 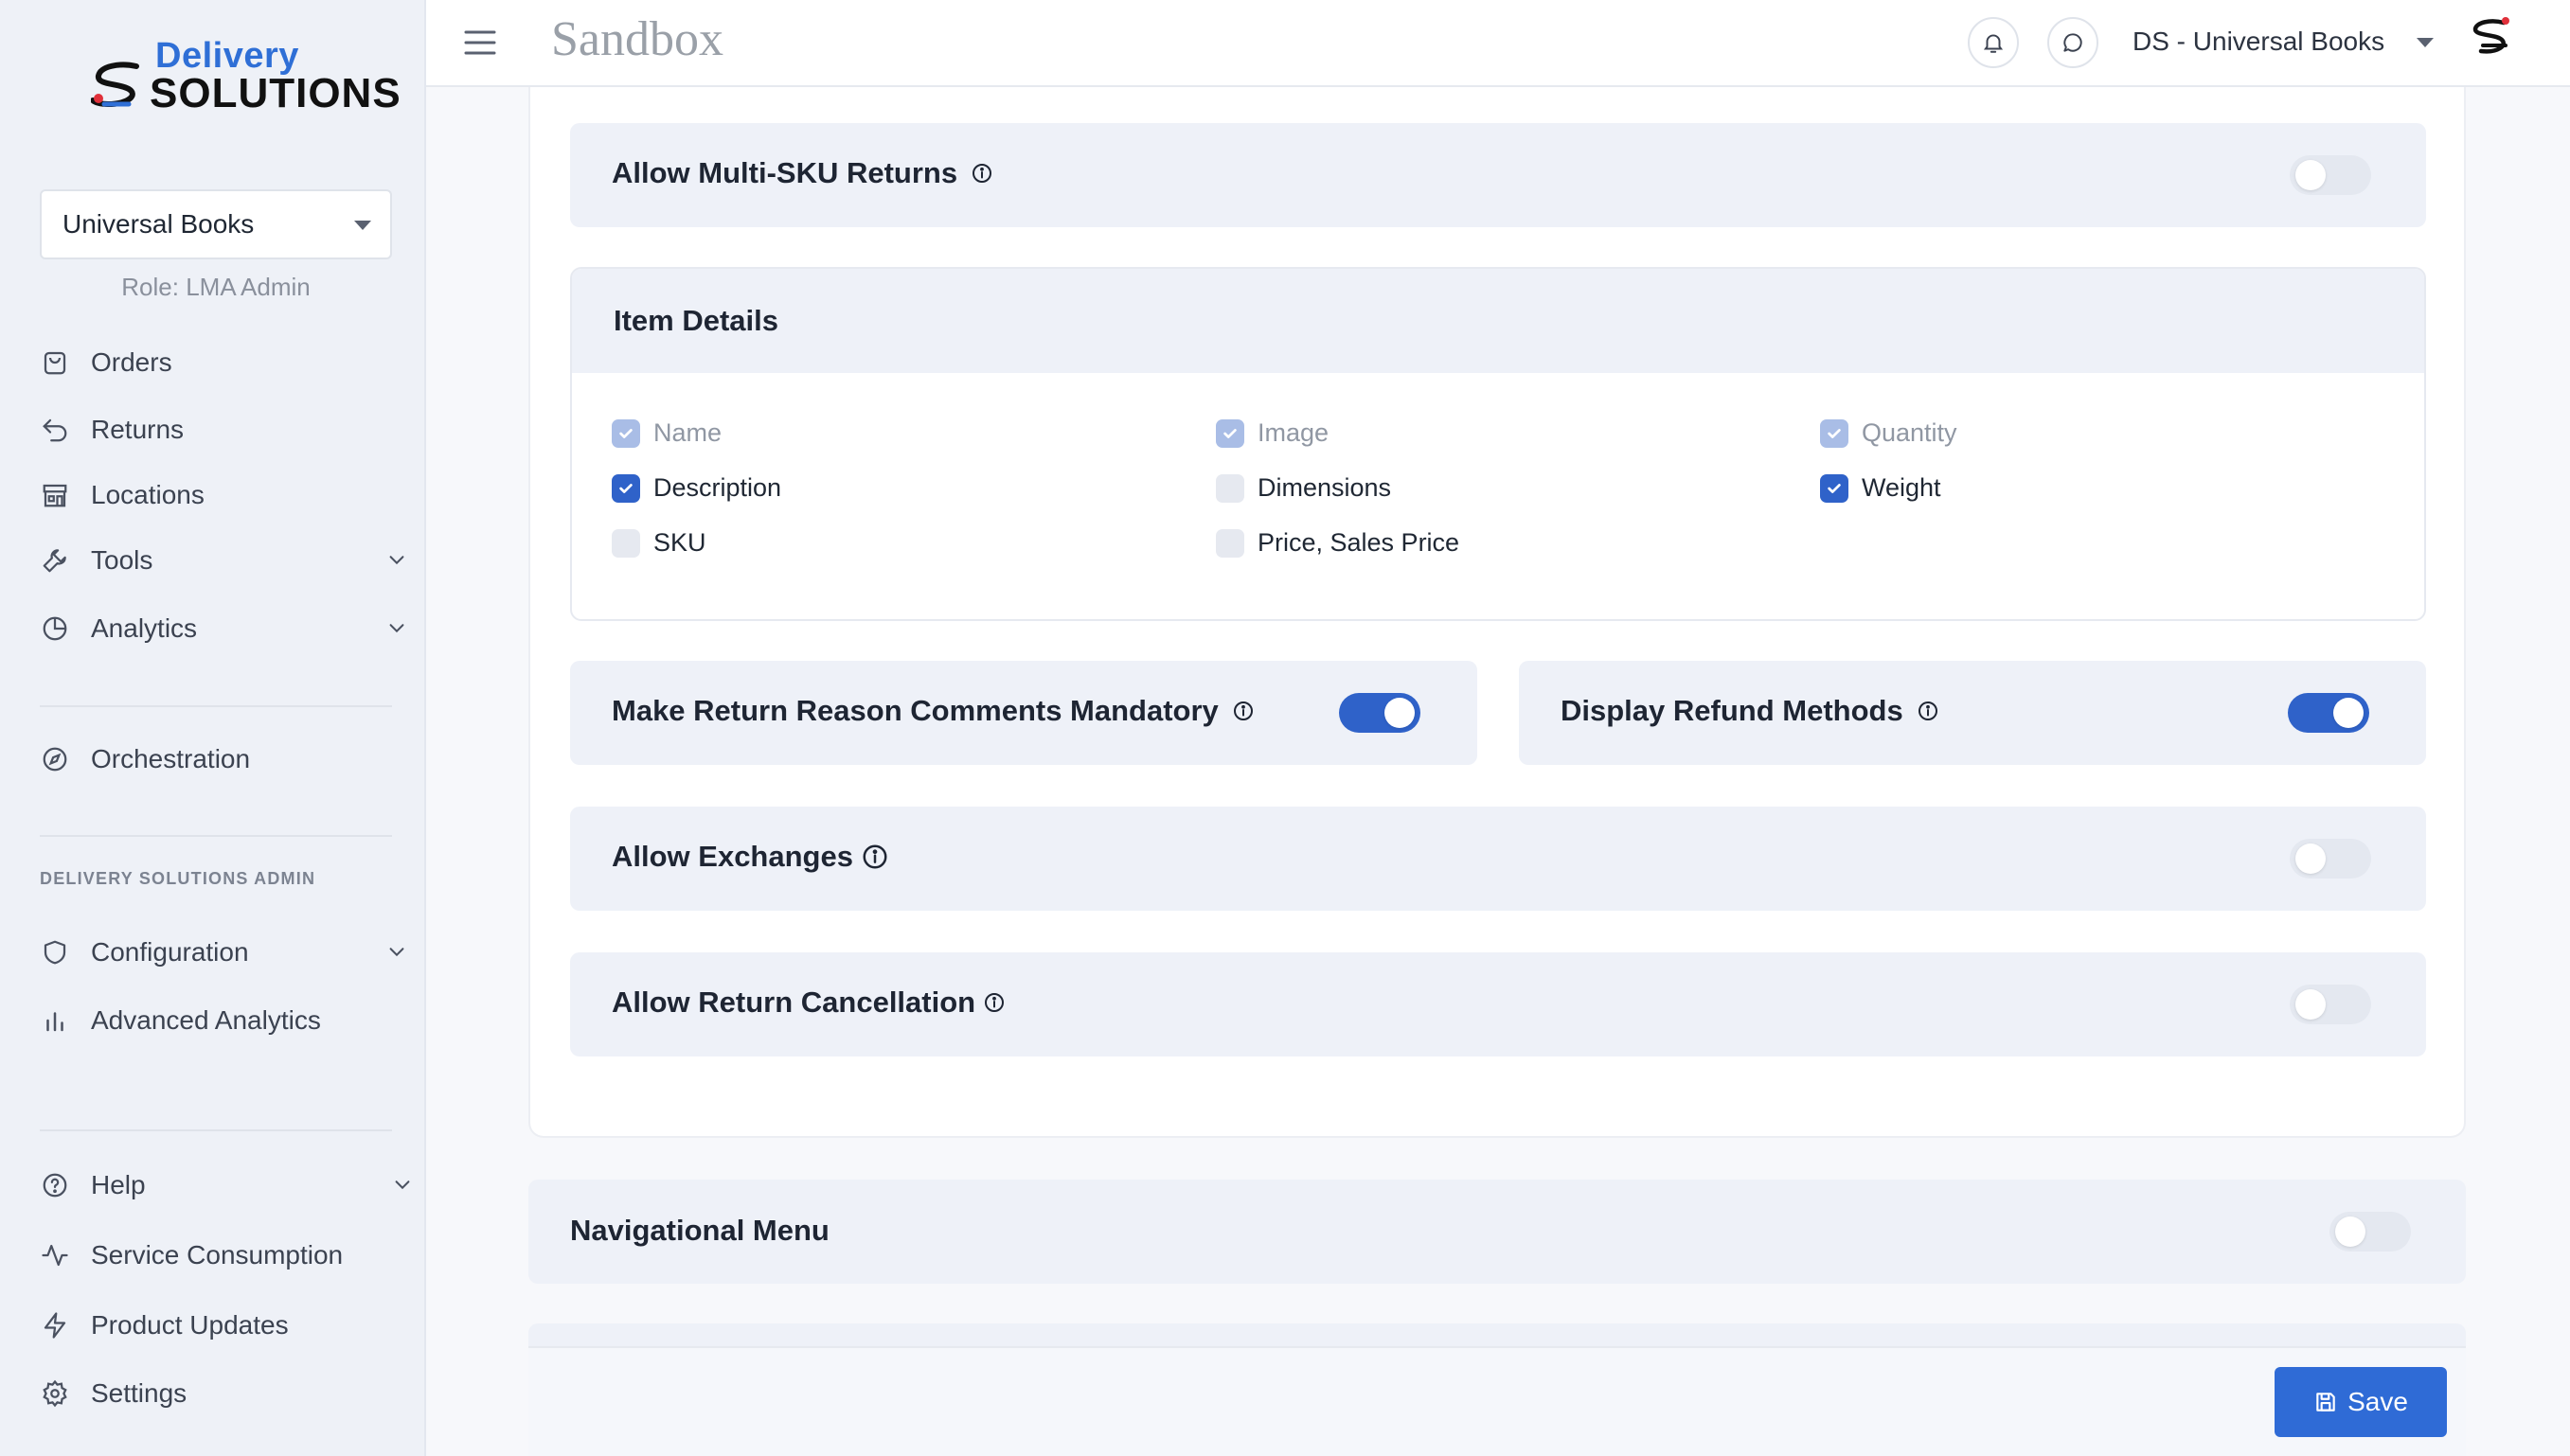 I want to click on sidebar-item-label: Advanced Analytics, so click(x=206, y=1020).